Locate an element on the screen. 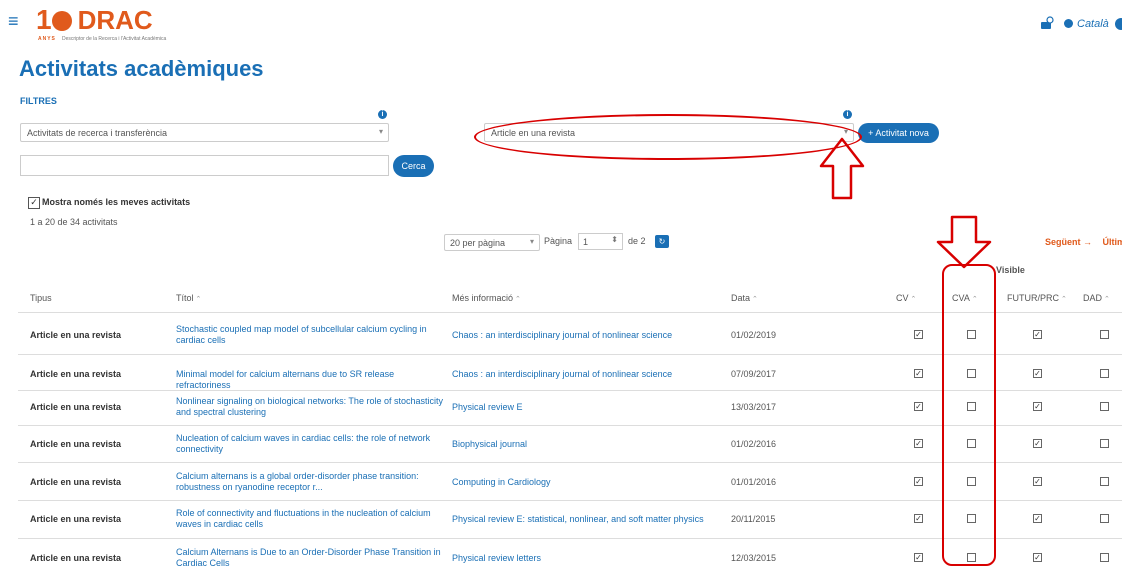 The image size is (1122, 569). search-button: Cerca is located at coordinates (413, 166).